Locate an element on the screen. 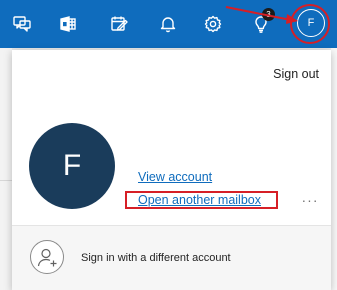 The height and width of the screenshot is (290, 337). ellipsis-icon: ··· is located at coordinates (310, 200).